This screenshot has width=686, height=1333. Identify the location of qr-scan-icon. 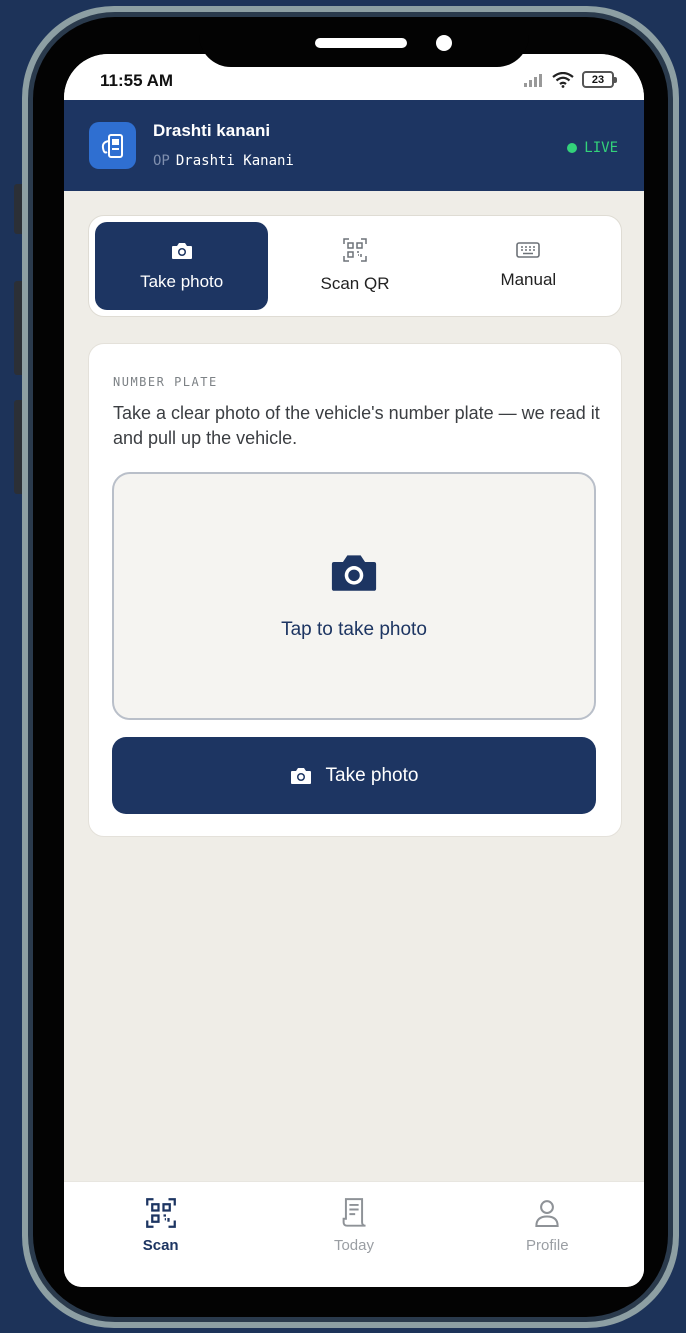
(160, 1213).